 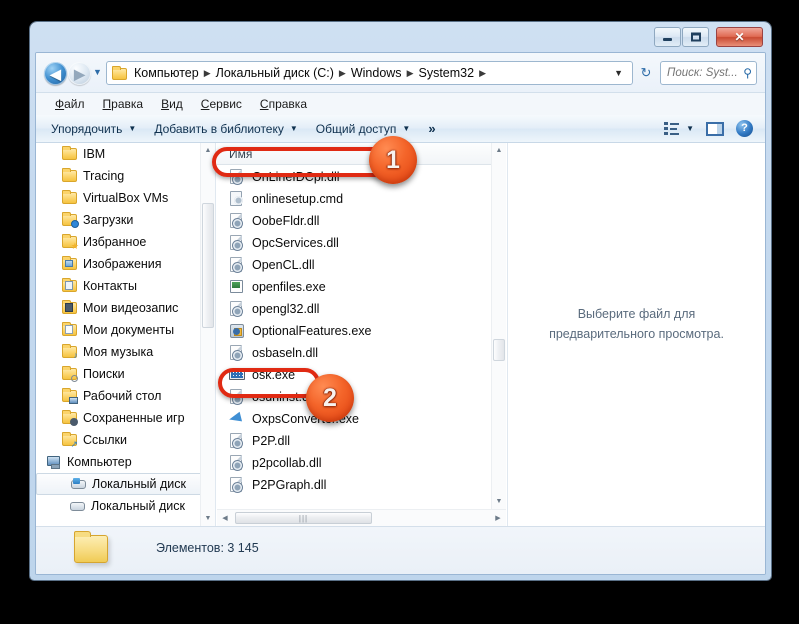 I want to click on close-button: ✕, so click(x=739, y=37).